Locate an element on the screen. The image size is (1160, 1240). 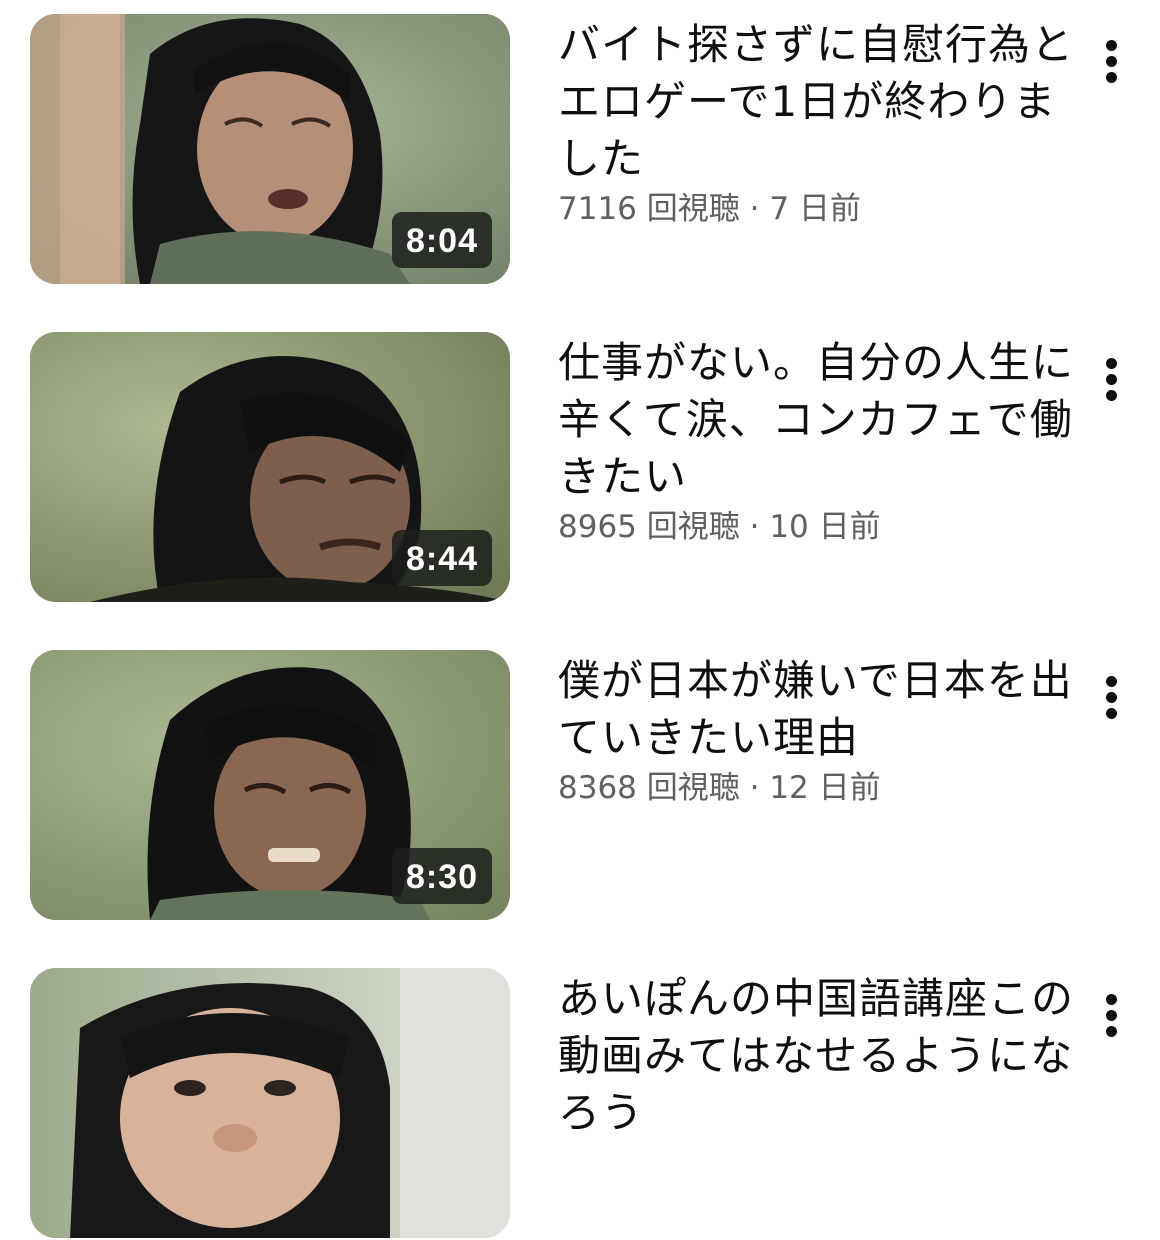
video-info: あいぽんの中国語講座この動画みてはなせるようになろう is located at coordinates (818, 1055).